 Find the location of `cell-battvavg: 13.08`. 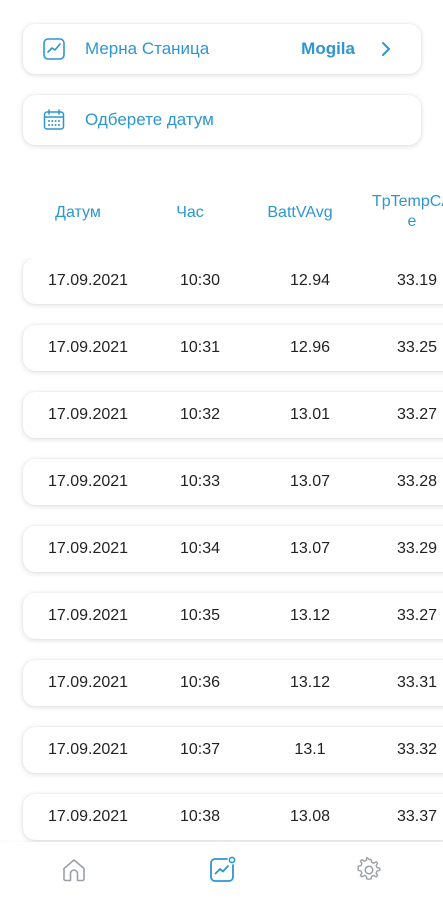

cell-battvavg: 13.08 is located at coordinates (310, 816).